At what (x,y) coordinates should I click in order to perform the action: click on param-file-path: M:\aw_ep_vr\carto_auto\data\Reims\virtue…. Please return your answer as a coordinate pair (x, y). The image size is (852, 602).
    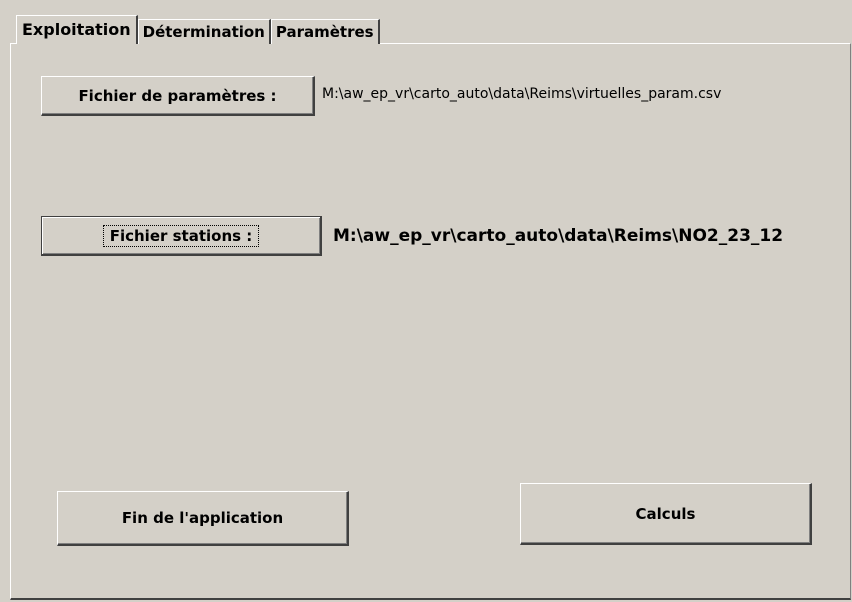
    Looking at the image, I should click on (522, 94).